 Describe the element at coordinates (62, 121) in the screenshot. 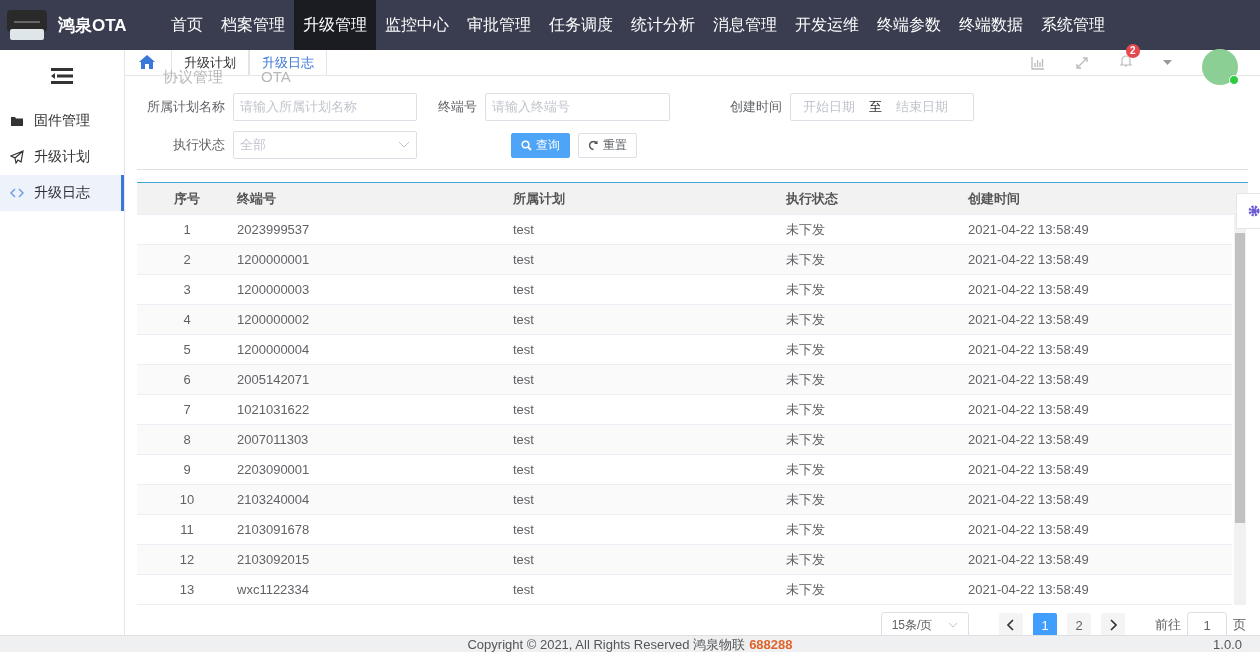

I see `sidebar-item: 固件管理` at that location.